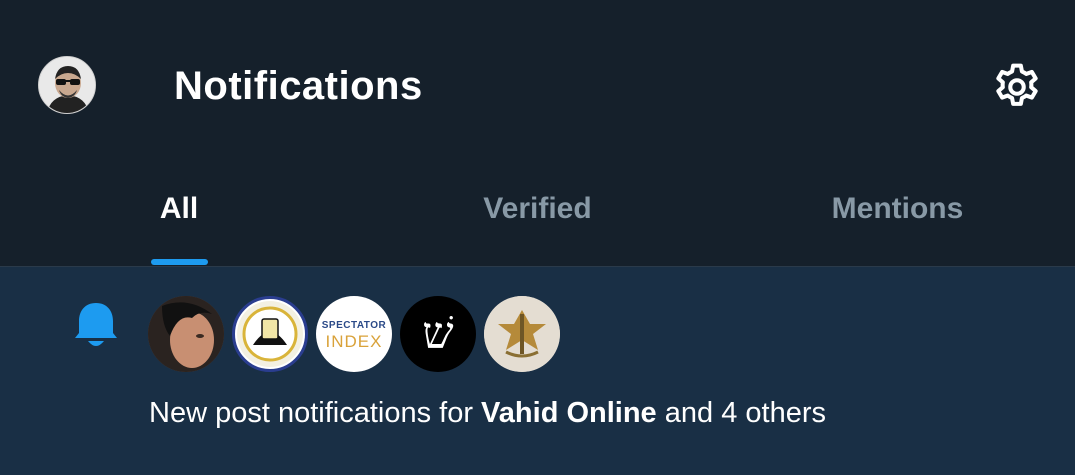  I want to click on shin-glyph: שׁ, so click(438, 333).